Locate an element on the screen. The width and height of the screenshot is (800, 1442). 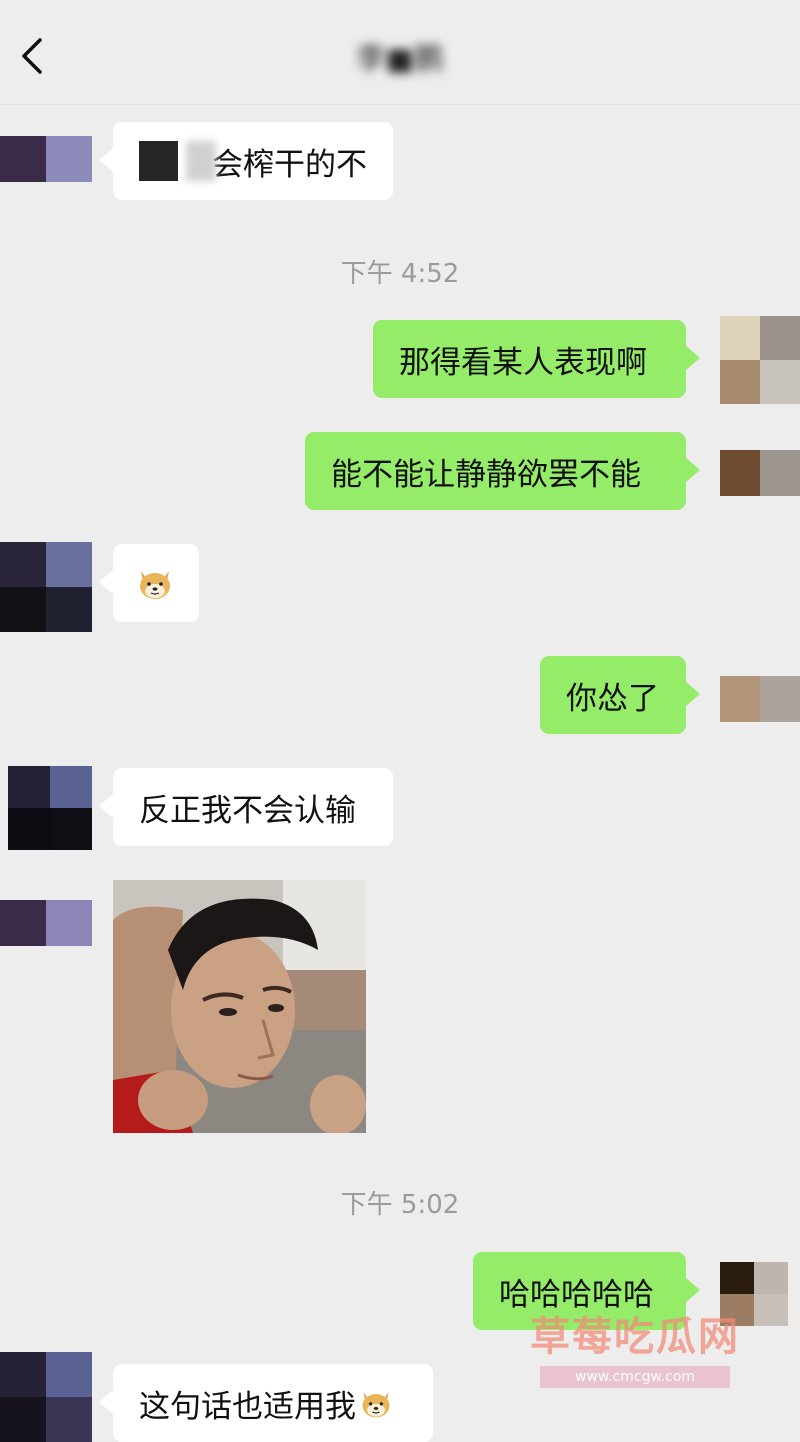
timestamp: 下午 4:52 is located at coordinates (400, 274).